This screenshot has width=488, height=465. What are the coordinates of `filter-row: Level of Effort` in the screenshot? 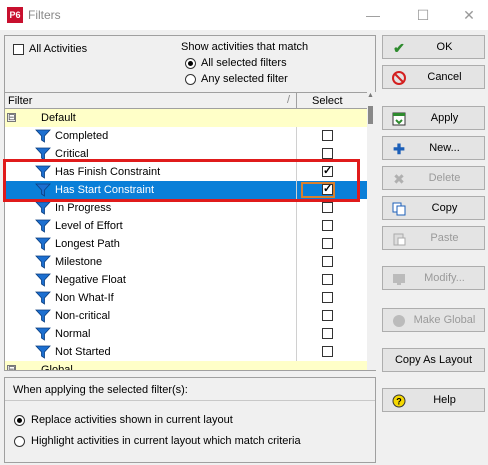 It's located at (186, 226).